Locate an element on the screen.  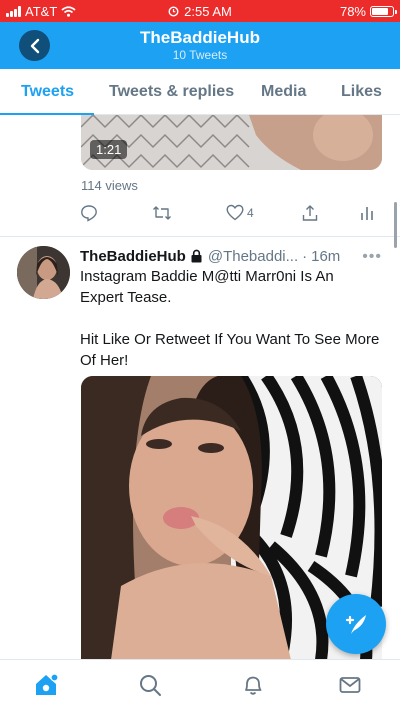
messages-icon is located at coordinates (350, 685).